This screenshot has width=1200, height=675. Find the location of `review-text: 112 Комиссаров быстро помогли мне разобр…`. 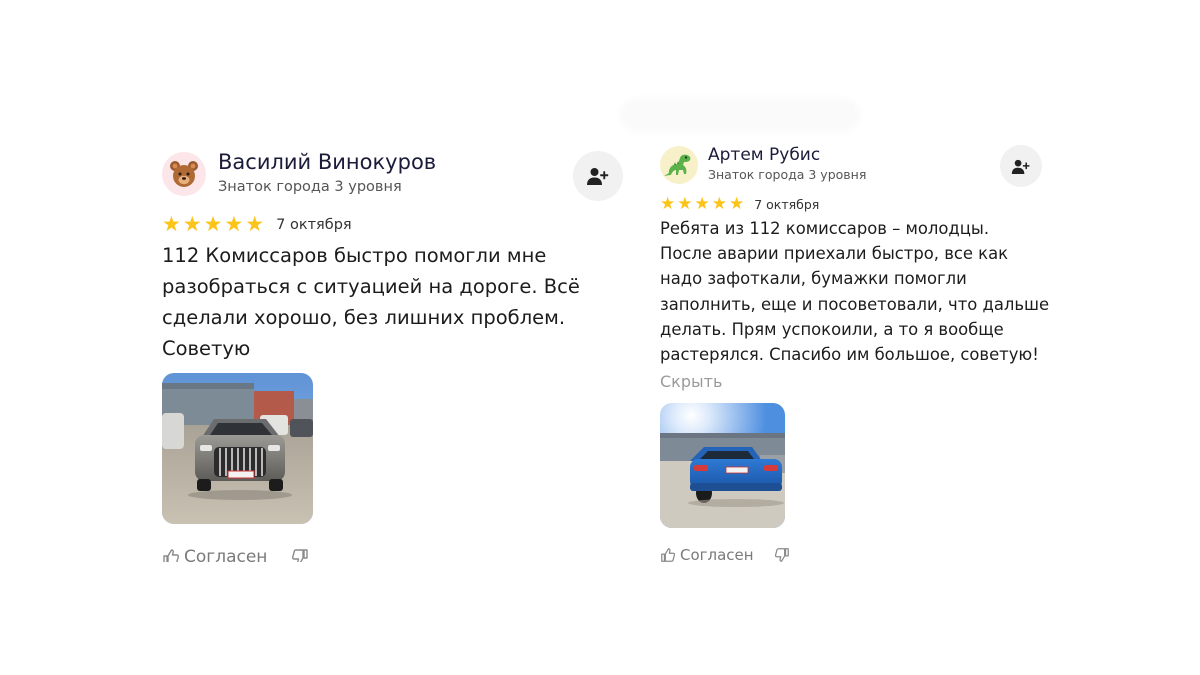

review-text: 112 Комиссаров быстро помогли мне разобр… is located at coordinates (382, 302).